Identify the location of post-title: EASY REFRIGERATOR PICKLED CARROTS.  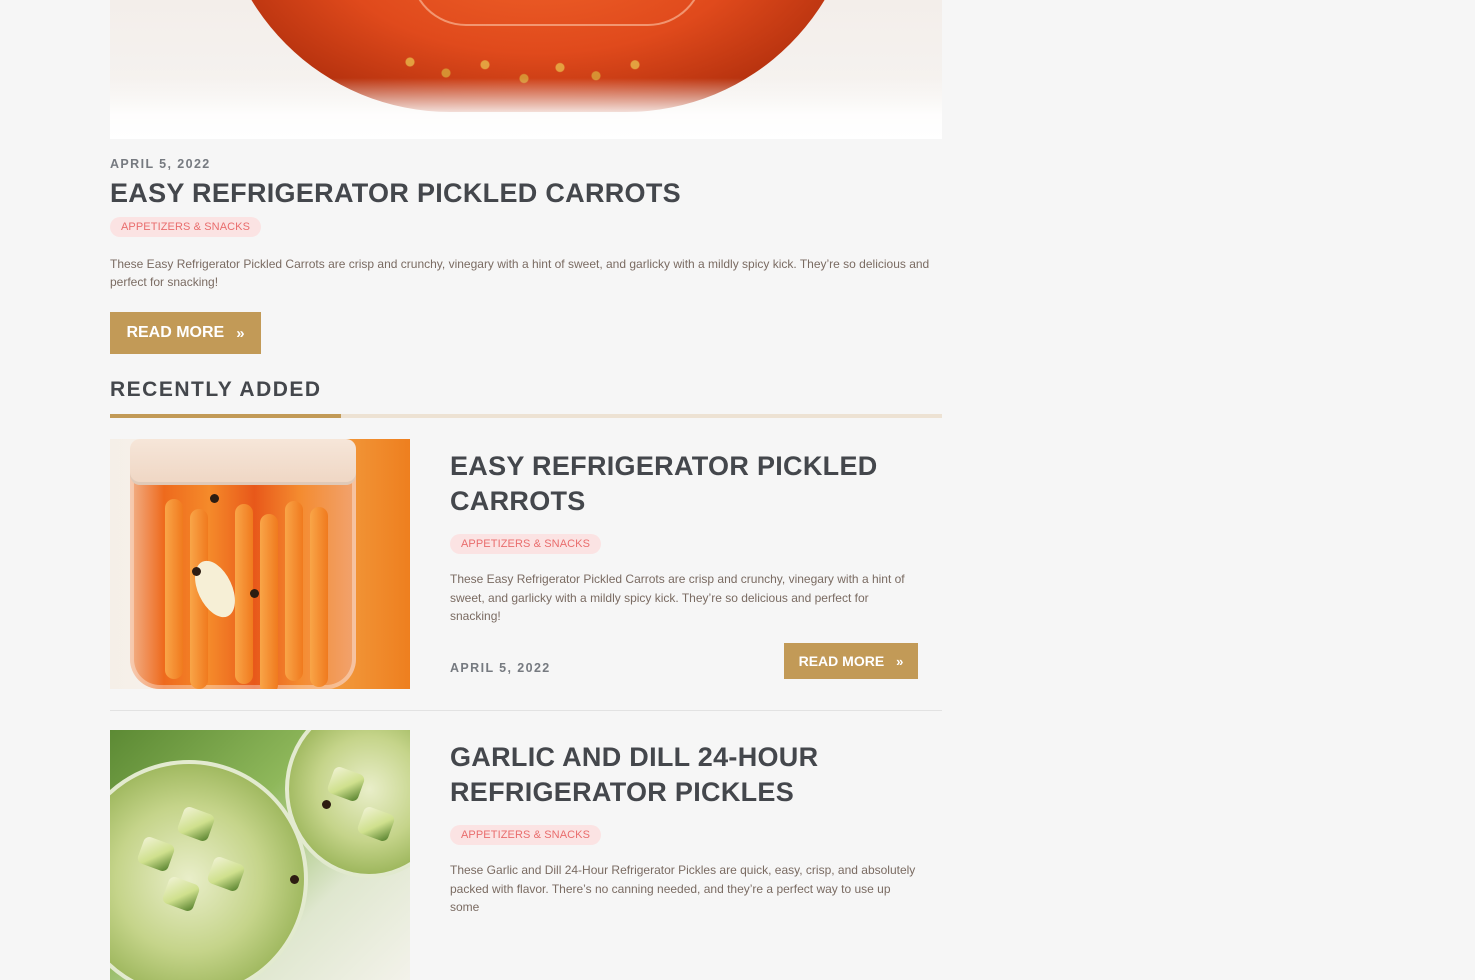
(690, 484).